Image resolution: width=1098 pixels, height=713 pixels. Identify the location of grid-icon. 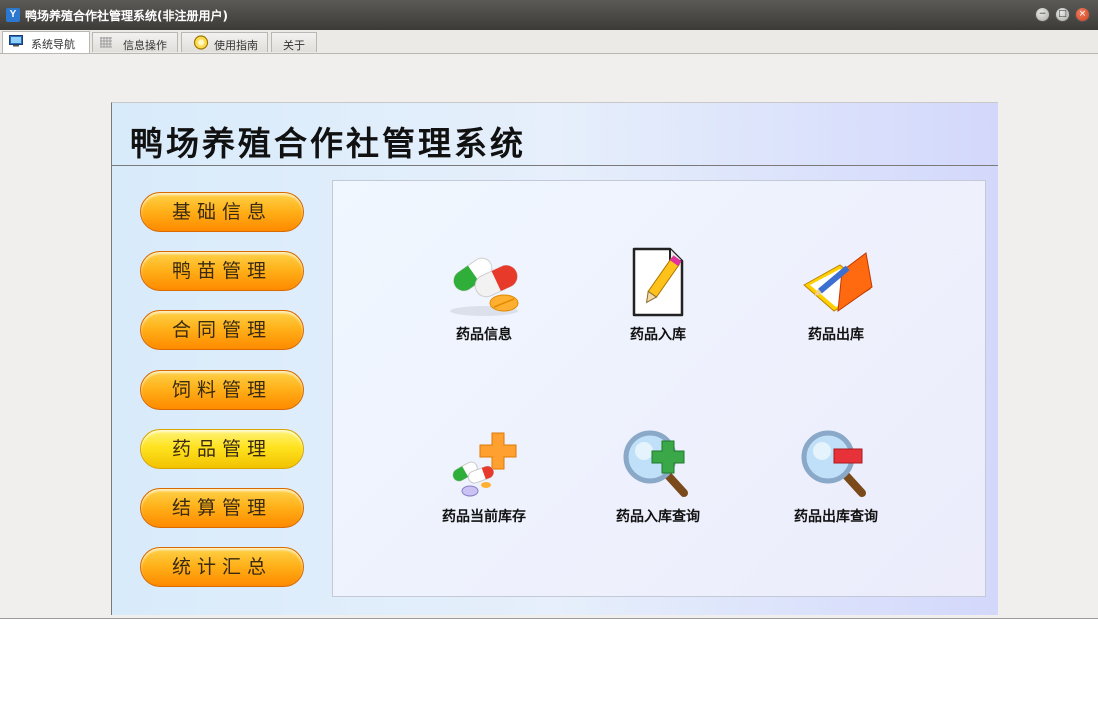
(106, 42).